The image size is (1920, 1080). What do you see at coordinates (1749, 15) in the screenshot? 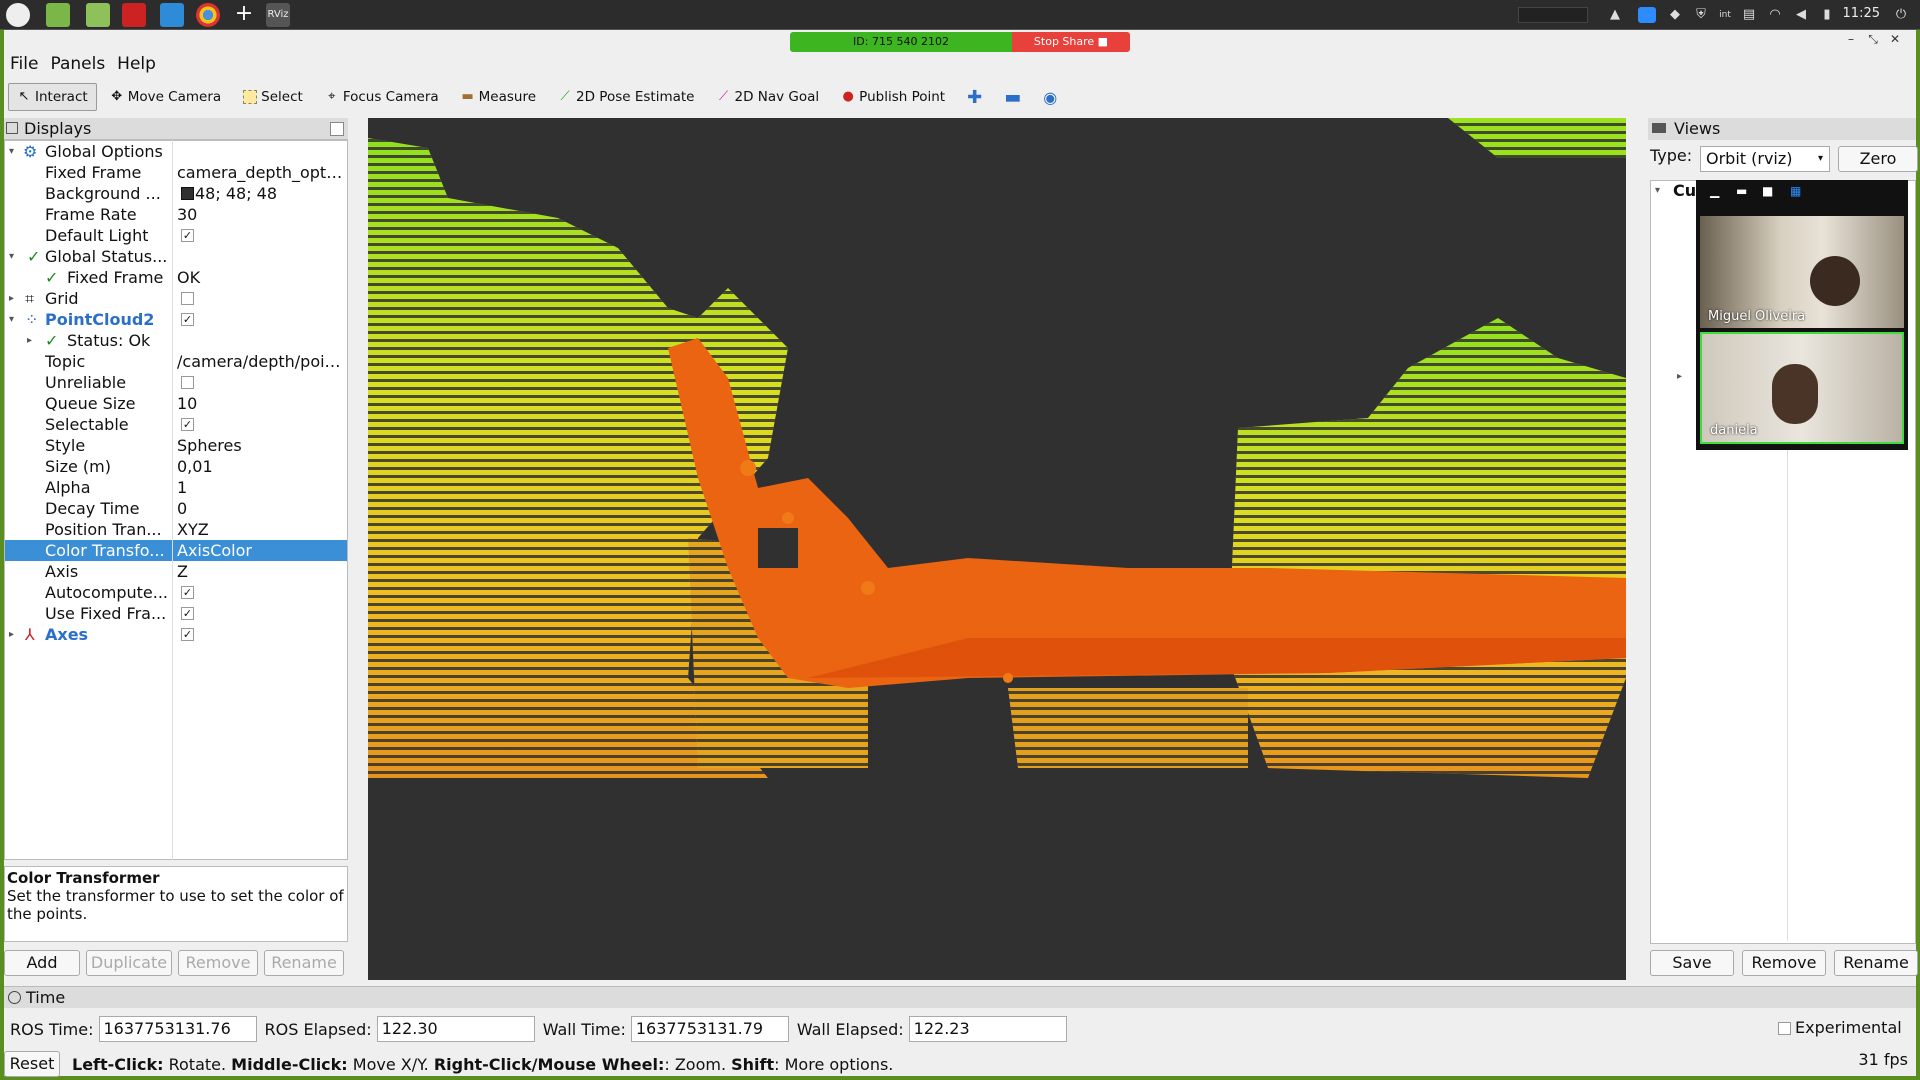
I see `printer-icon: ▤` at bounding box center [1749, 15].